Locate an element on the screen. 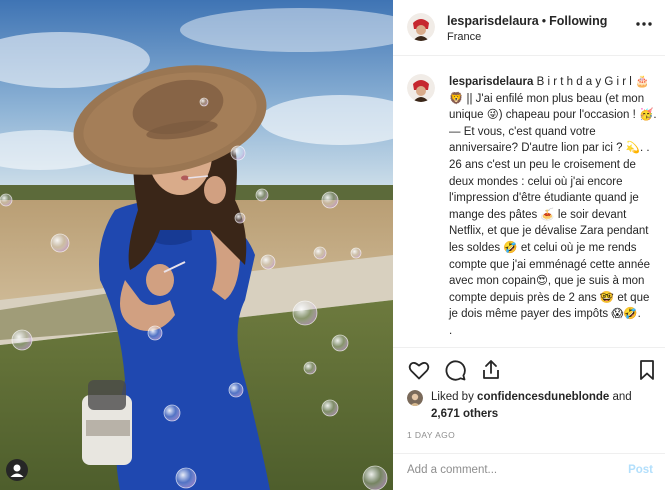 Image resolution: width=665 pixels, height=490 pixels. share-icon is located at coordinates (491, 370).